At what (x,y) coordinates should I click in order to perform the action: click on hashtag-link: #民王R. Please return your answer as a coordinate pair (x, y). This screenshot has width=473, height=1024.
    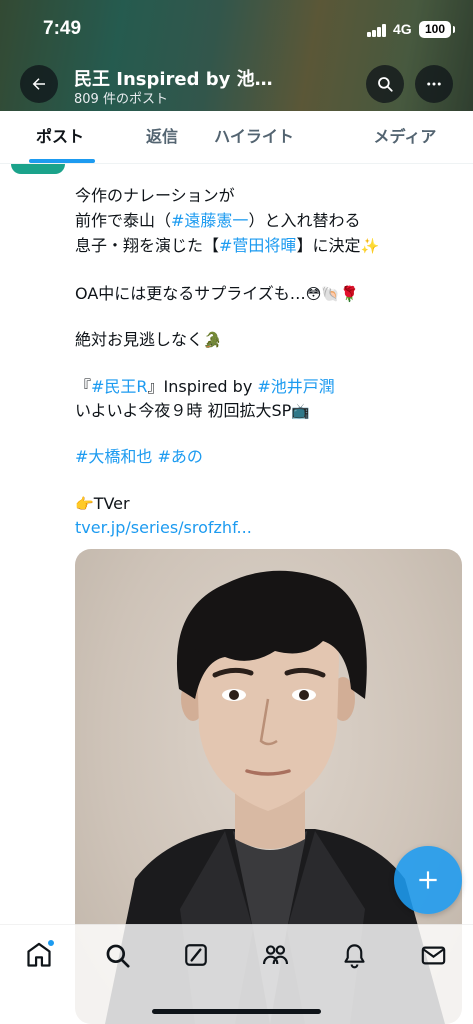
    Looking at the image, I should click on (119, 386).